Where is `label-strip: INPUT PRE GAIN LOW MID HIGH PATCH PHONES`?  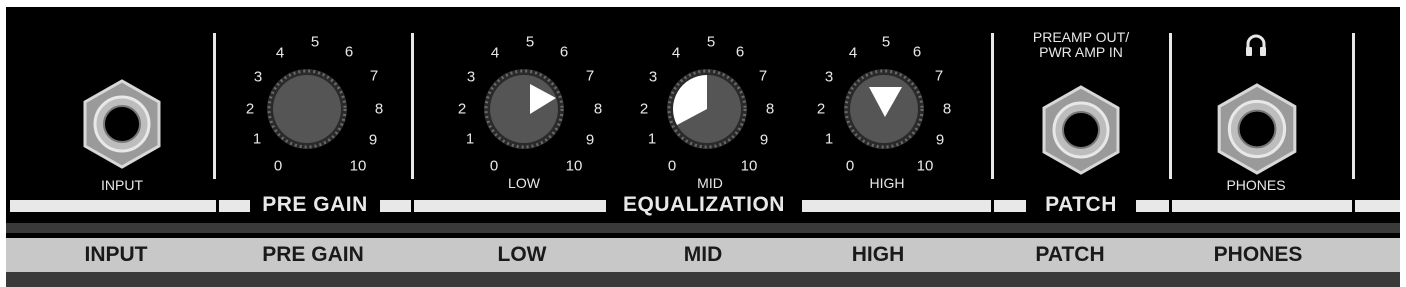
label-strip: INPUT PRE GAIN LOW MID HIGH PATCH PHONES is located at coordinates (703, 255).